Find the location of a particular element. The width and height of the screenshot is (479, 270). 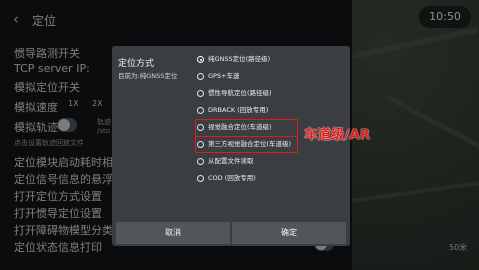

option-config-file: 从配置文件读取 is located at coordinates (272, 163).